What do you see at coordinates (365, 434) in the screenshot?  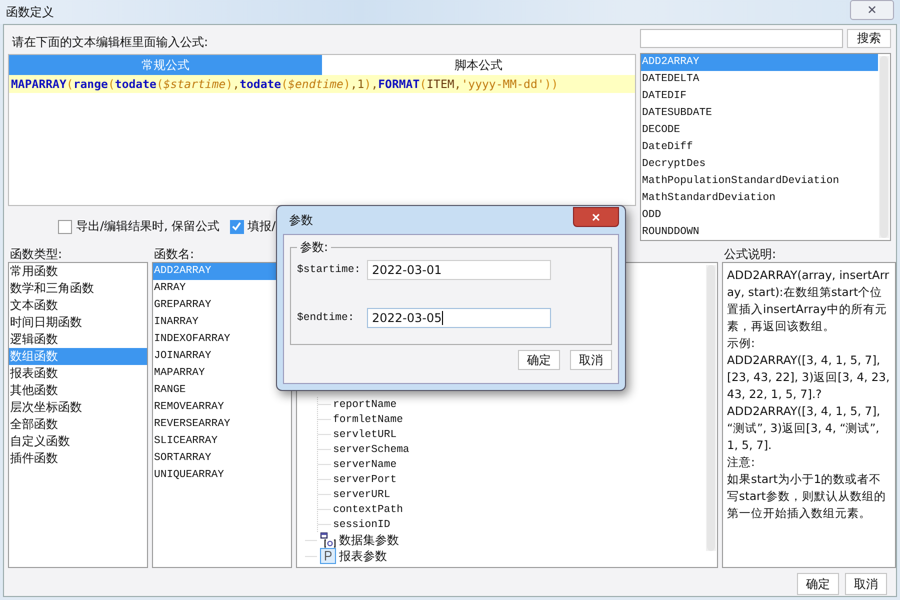 I see `tree-item: servletURL` at bounding box center [365, 434].